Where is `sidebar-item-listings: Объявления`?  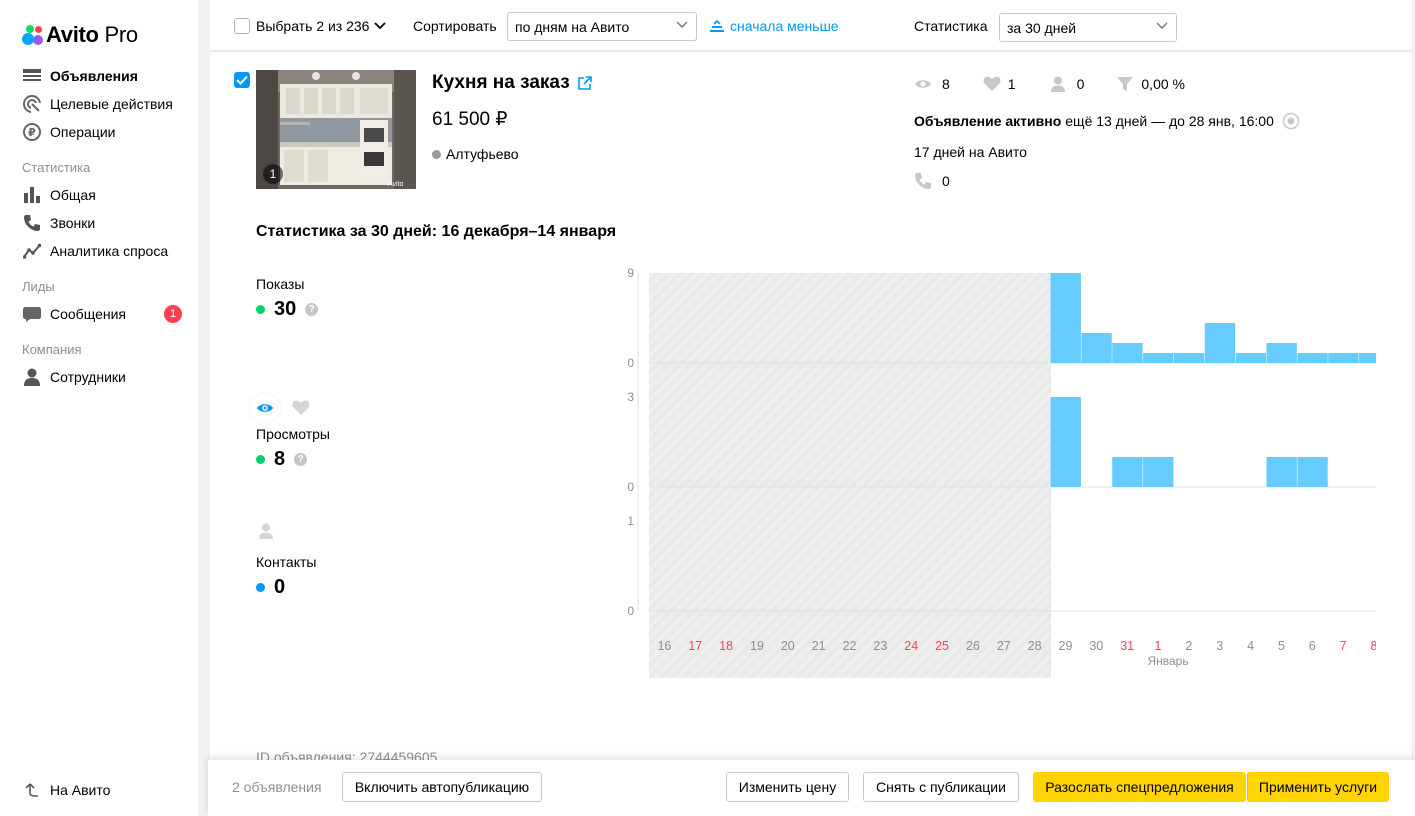
sidebar-item-listings: Объявления is located at coordinates (107, 76).